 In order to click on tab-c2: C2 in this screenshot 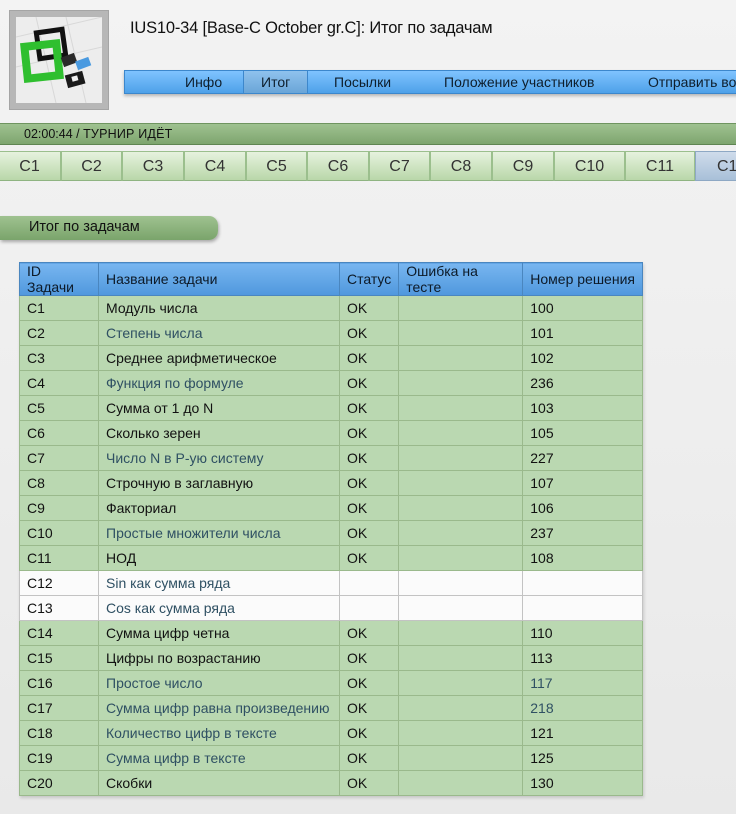, I will do `click(91, 166)`.